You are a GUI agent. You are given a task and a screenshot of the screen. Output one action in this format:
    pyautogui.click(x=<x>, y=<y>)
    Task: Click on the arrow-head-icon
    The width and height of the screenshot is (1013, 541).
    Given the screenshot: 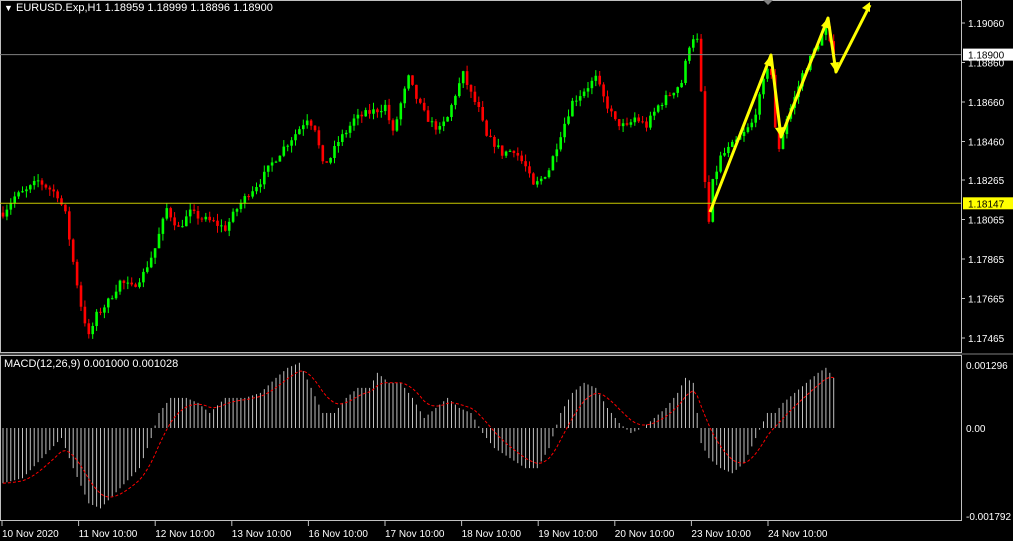 What is the action you would take?
    pyautogui.click(x=768, y=61)
    